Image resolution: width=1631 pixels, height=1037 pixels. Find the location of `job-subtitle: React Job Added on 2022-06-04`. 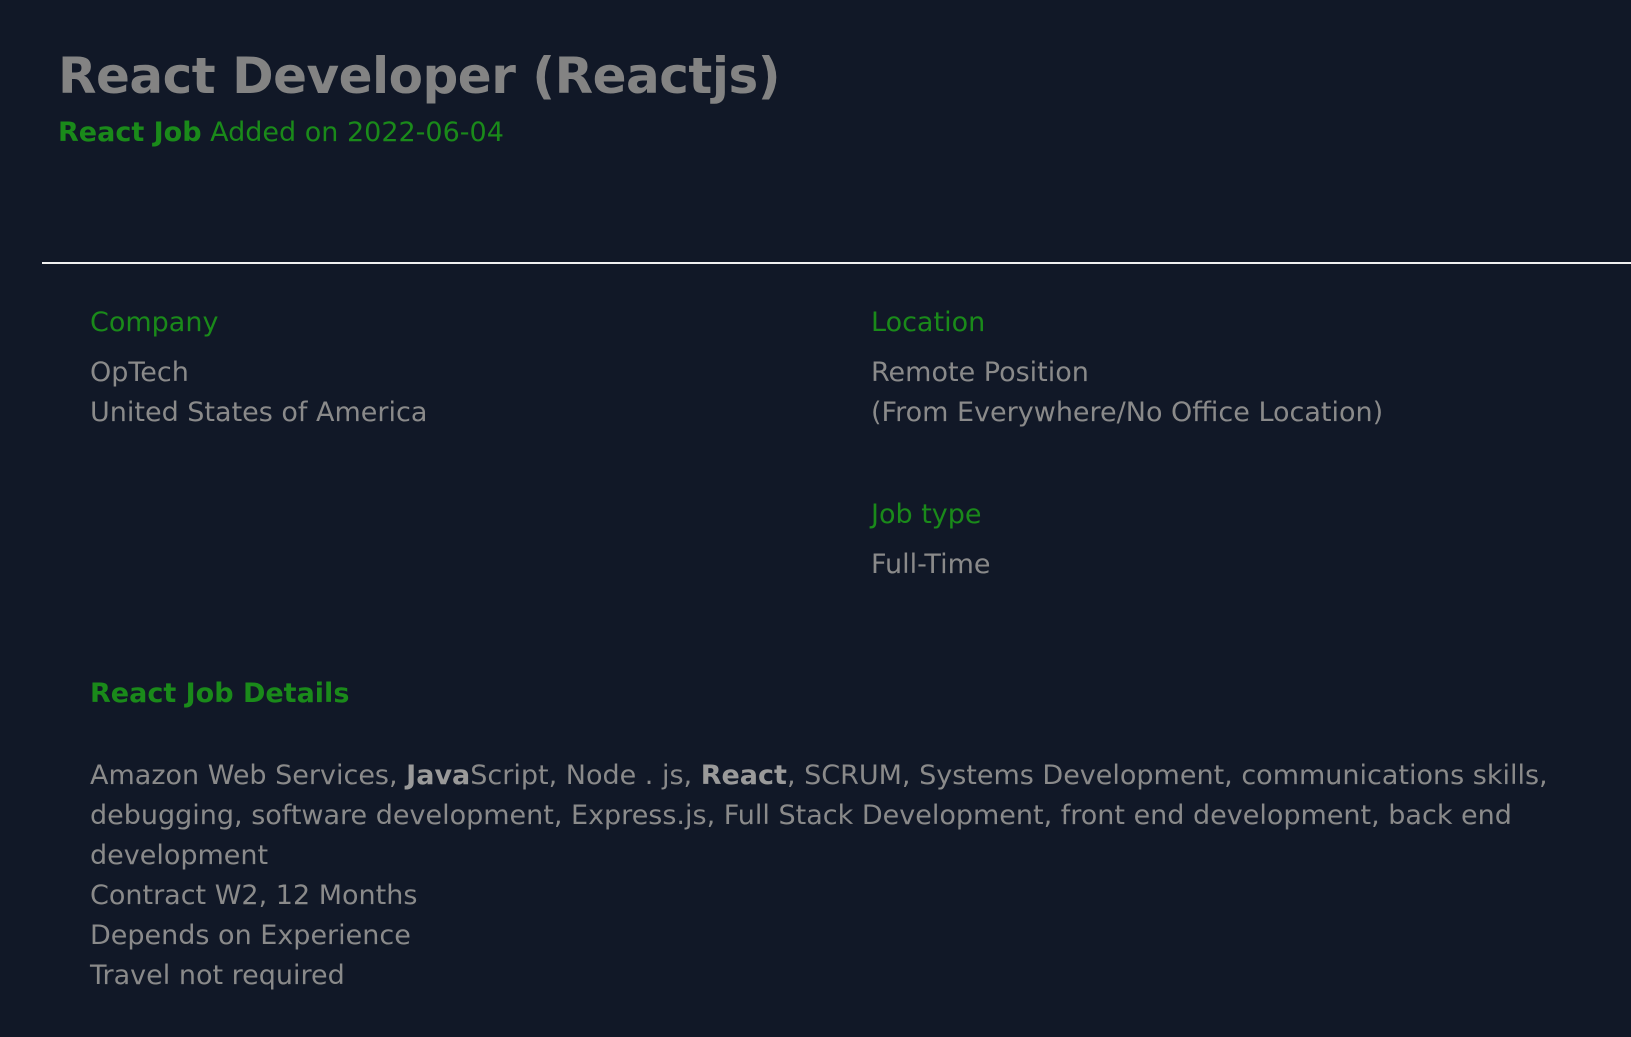

job-subtitle: React Job Added on 2022-06-04 is located at coordinates (419, 133).